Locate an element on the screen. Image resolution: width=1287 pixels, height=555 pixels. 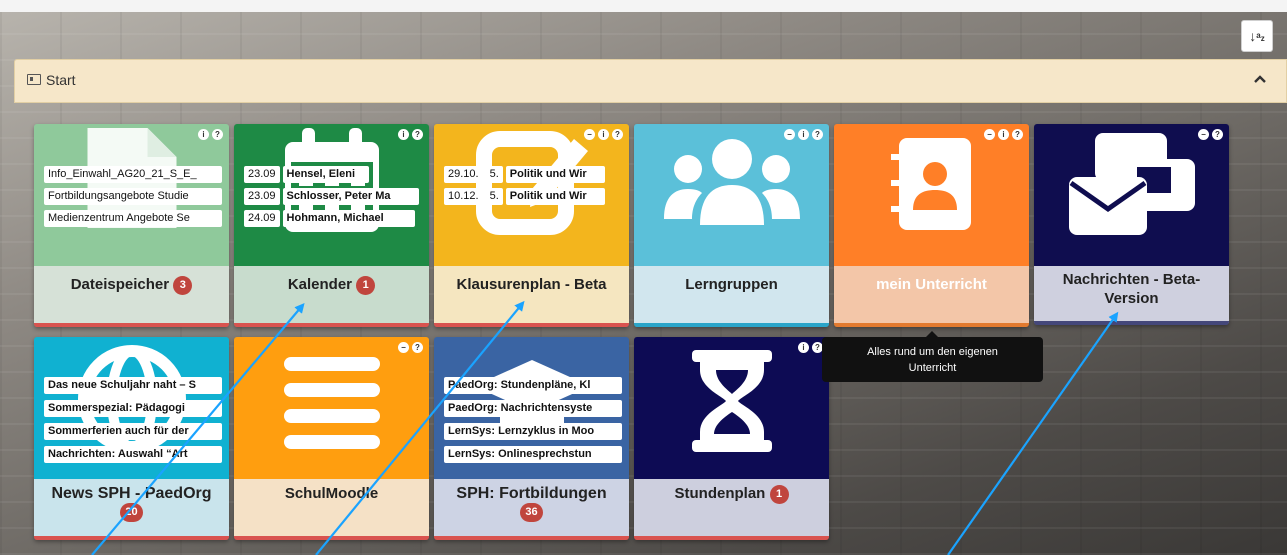
arrow-nachrichten is located at coordinates (1033, 433).